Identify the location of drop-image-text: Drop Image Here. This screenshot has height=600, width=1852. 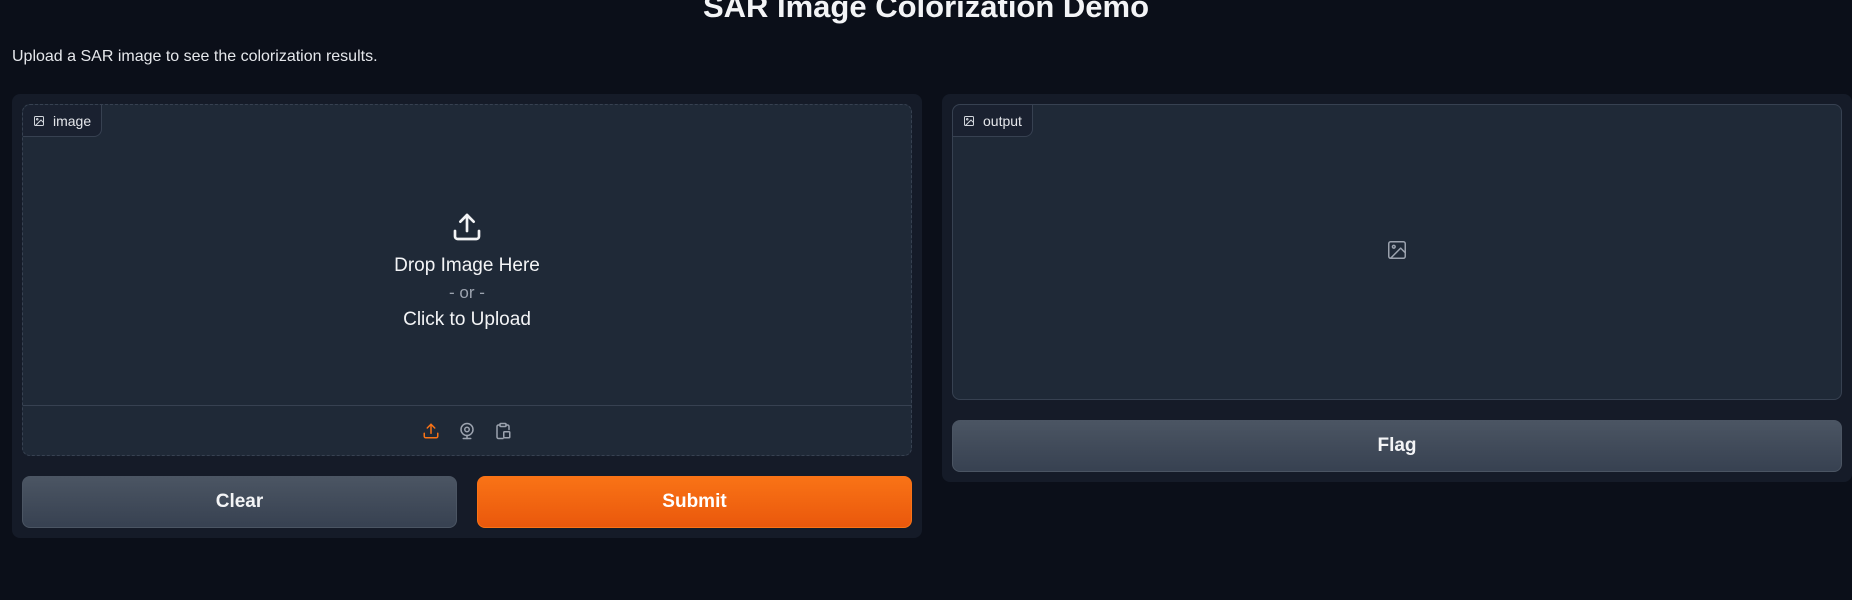
(467, 265).